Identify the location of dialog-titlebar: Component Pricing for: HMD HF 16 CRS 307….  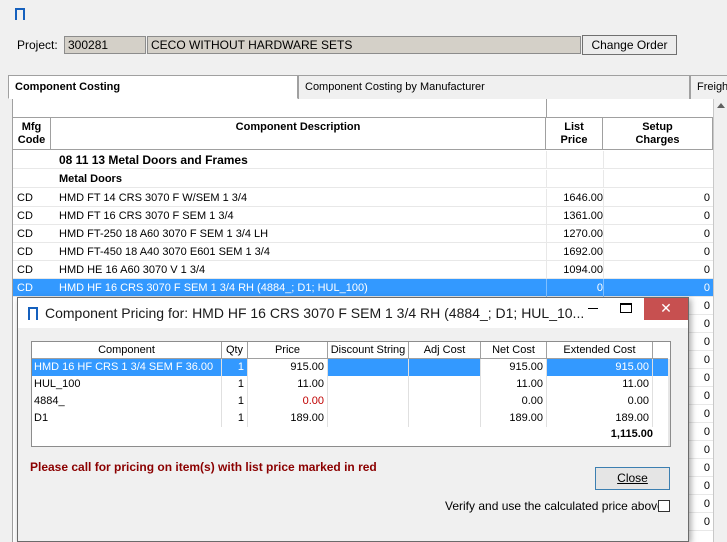
(353, 313).